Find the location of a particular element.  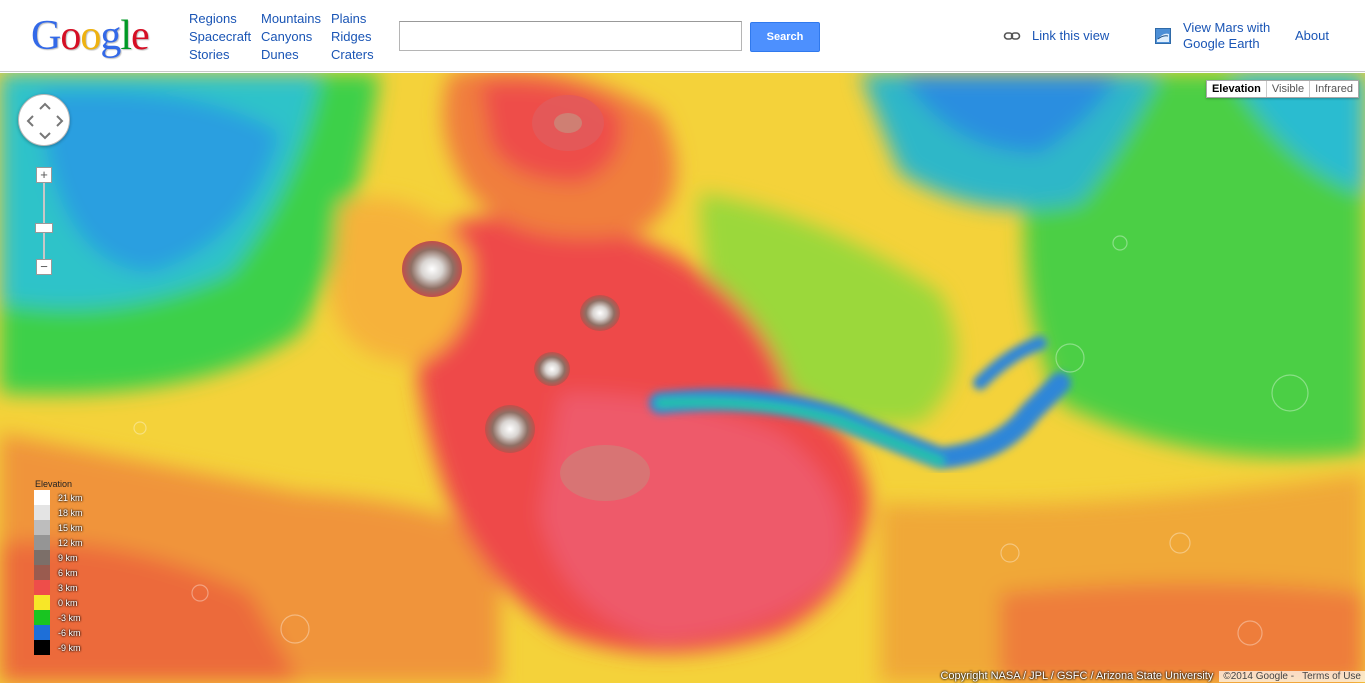

legend-entry: 15 km is located at coordinates (62, 527).